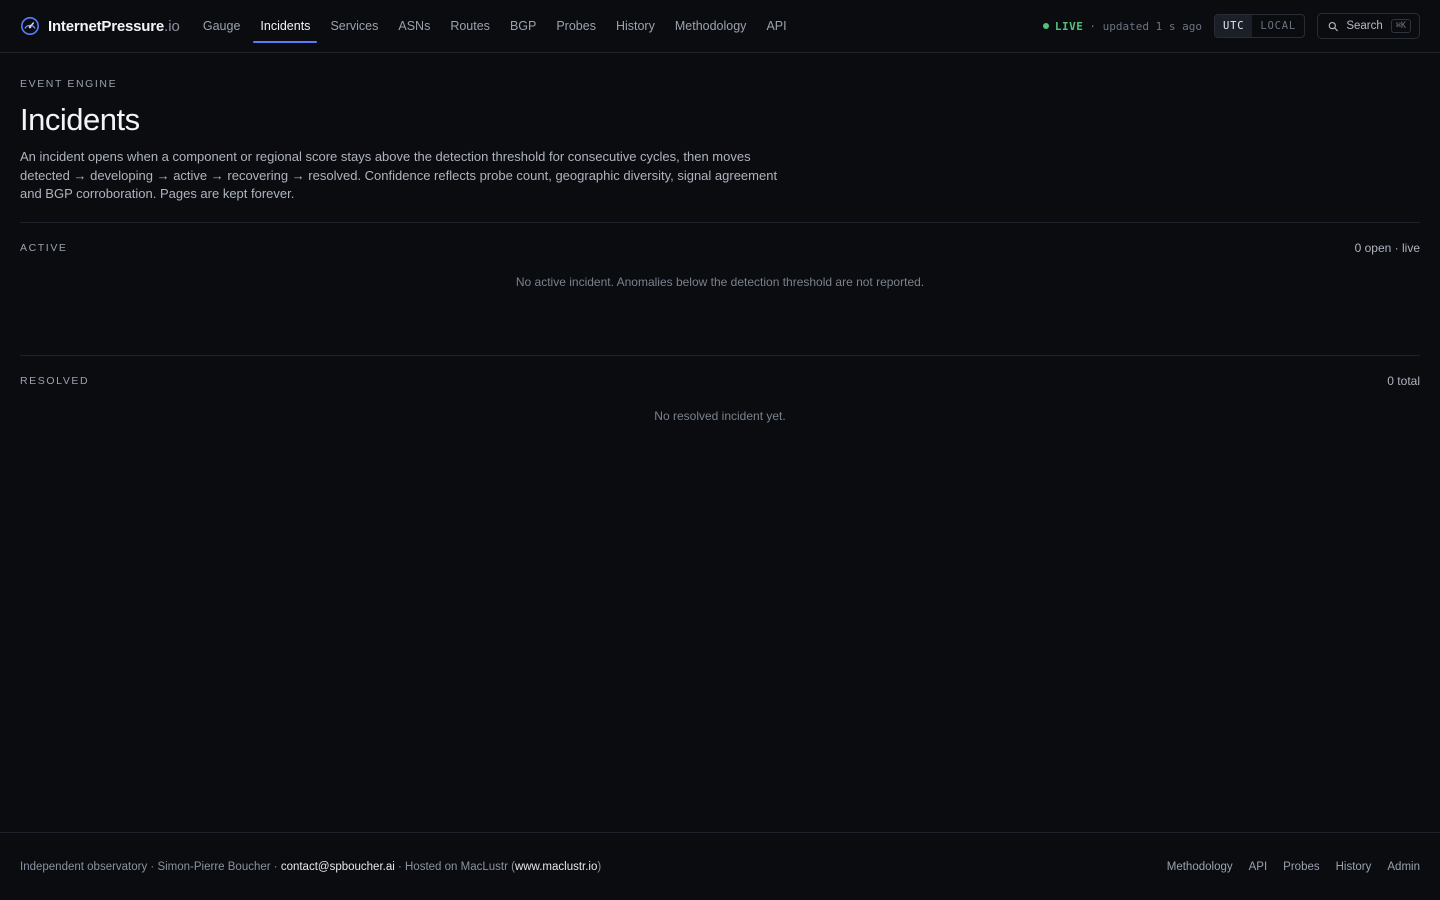 The width and height of the screenshot is (1440, 900). I want to click on live-status: LIVE · updated 1 s ago, so click(1122, 26).